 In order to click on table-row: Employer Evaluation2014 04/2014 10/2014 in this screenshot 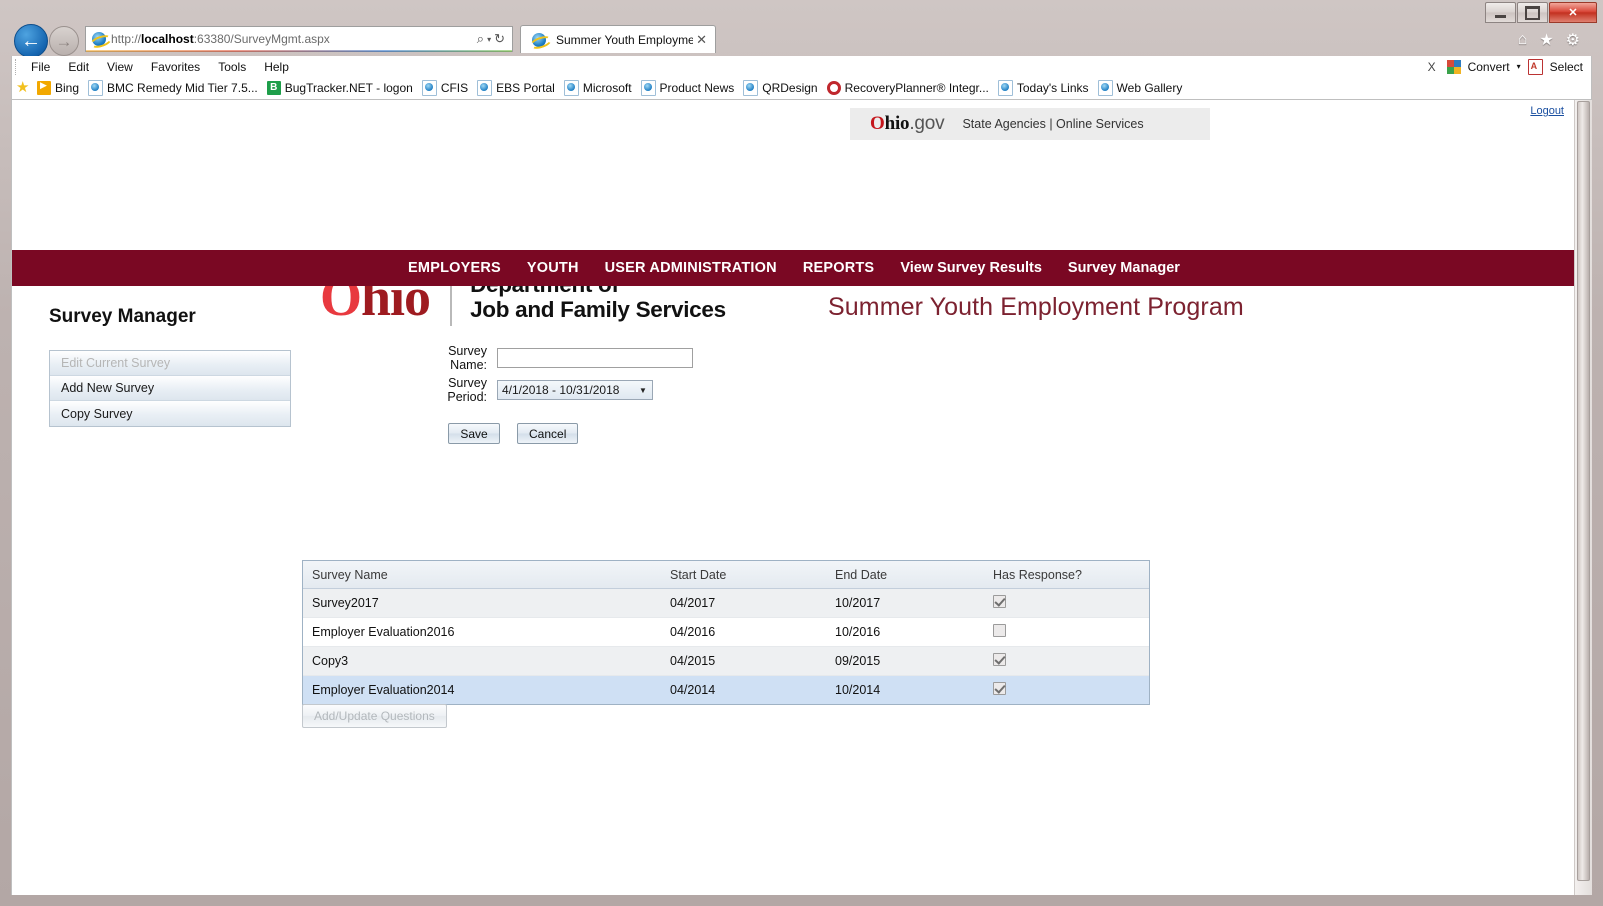, I will do `click(726, 689)`.